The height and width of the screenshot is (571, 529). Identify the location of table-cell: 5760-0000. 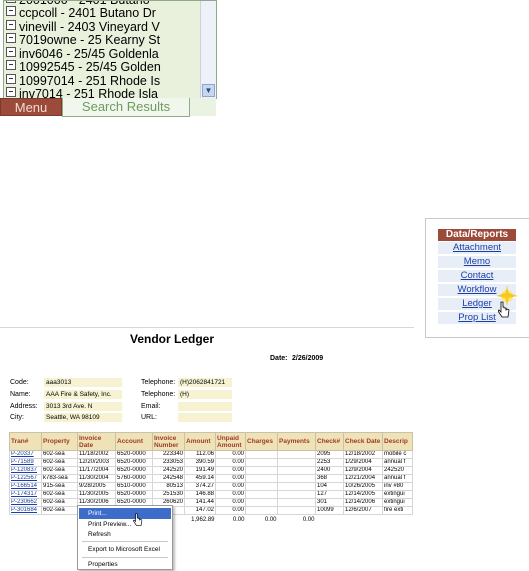
(134, 478).